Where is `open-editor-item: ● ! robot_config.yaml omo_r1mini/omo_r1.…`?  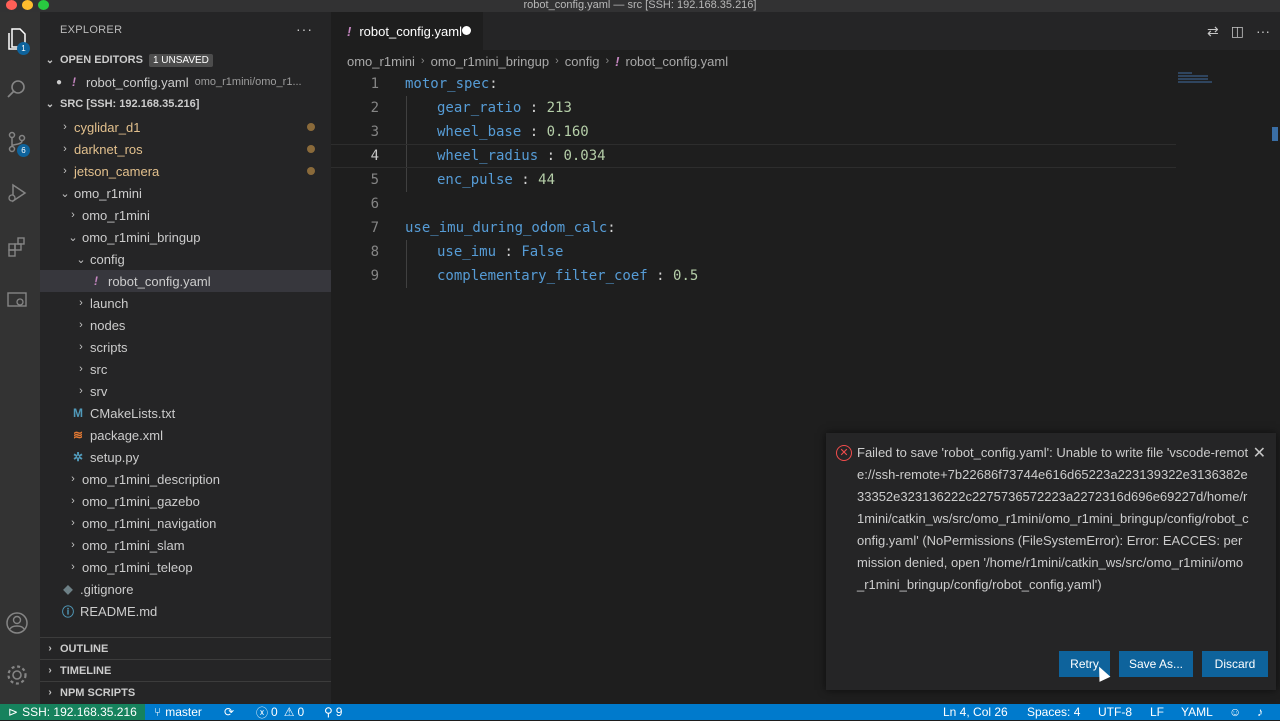 open-editor-item: ● ! robot_config.yaml omo_r1mini/omo_r1.… is located at coordinates (185, 82).